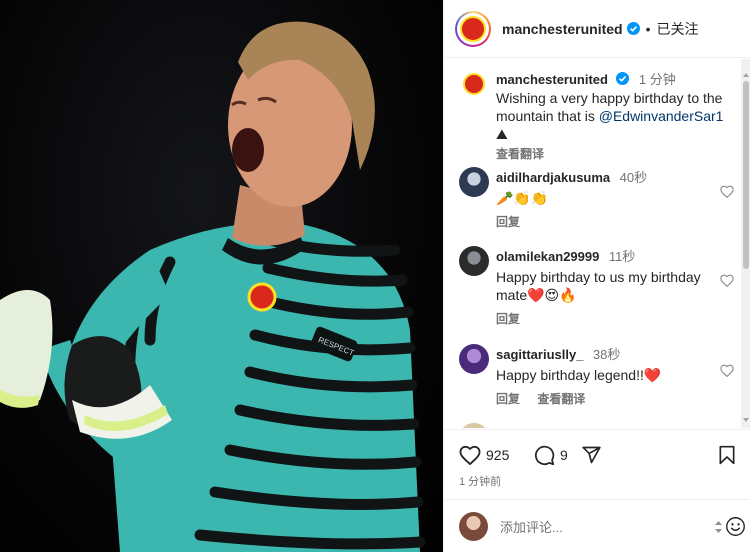  Describe the element at coordinates (480, 482) in the screenshot. I see `post-timestamp: 1 分钟前` at that location.